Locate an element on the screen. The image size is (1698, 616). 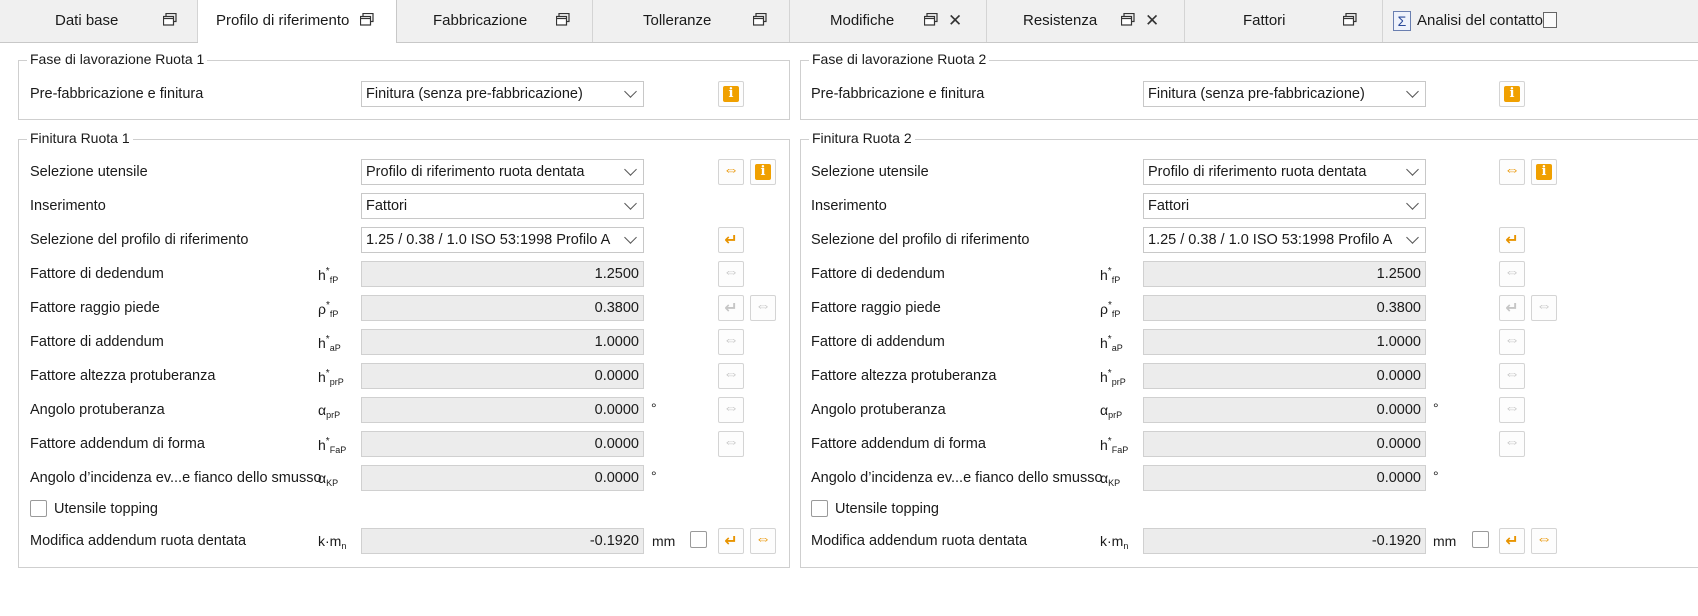
tab-label: Dati base is located at coordinates (87, 20).